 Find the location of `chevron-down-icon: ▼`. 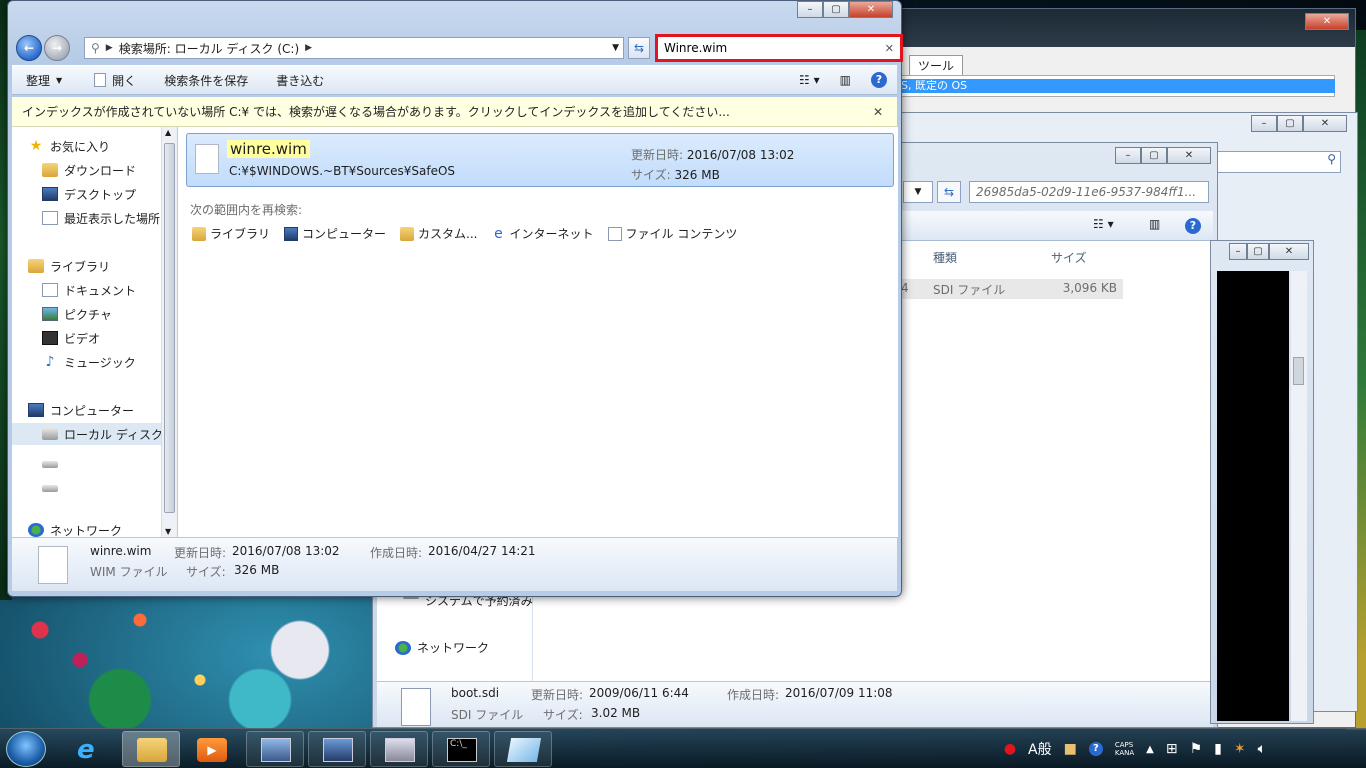

chevron-down-icon: ▼ is located at coordinates (615, 48).